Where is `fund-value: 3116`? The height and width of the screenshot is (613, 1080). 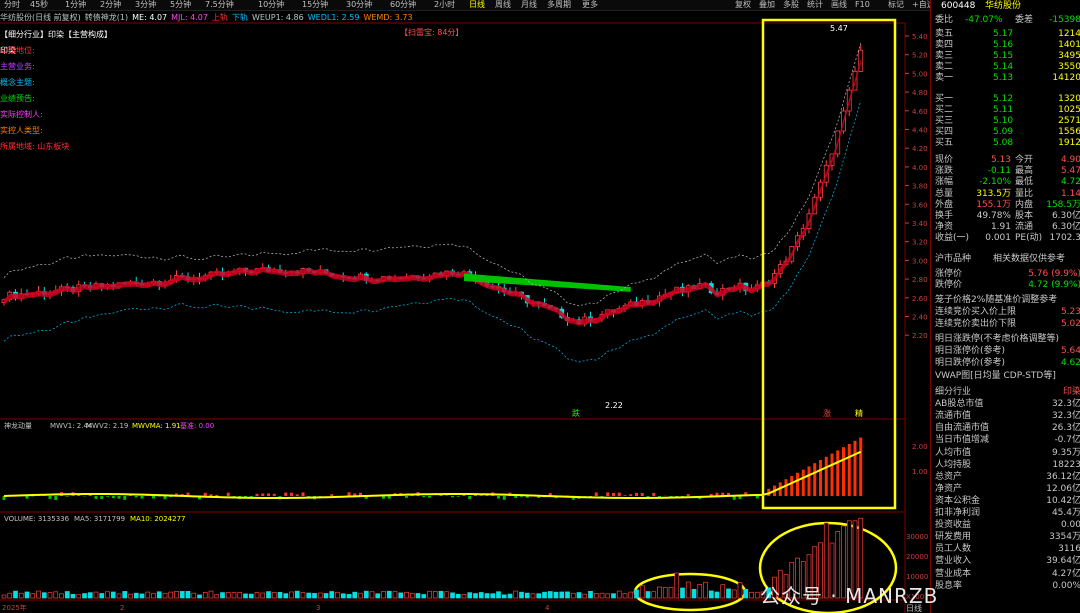 fund-value: 3116 is located at coordinates (1069, 549).